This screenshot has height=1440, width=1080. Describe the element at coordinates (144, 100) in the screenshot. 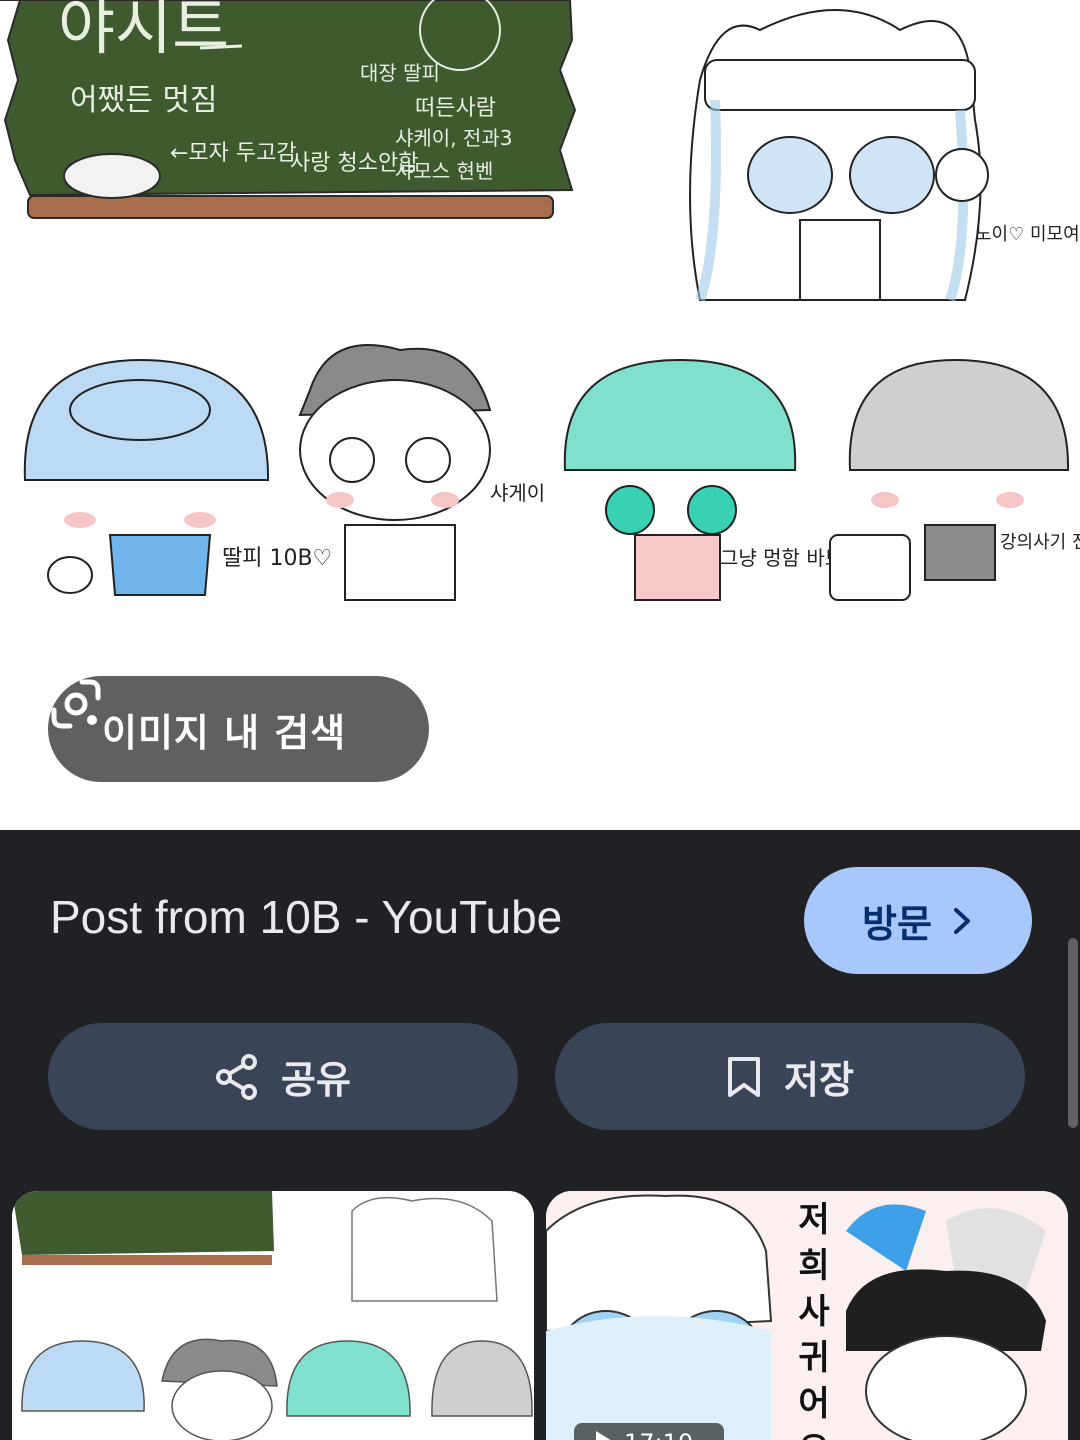

I see `board-text-1: 어쨌든 멋짐` at that location.